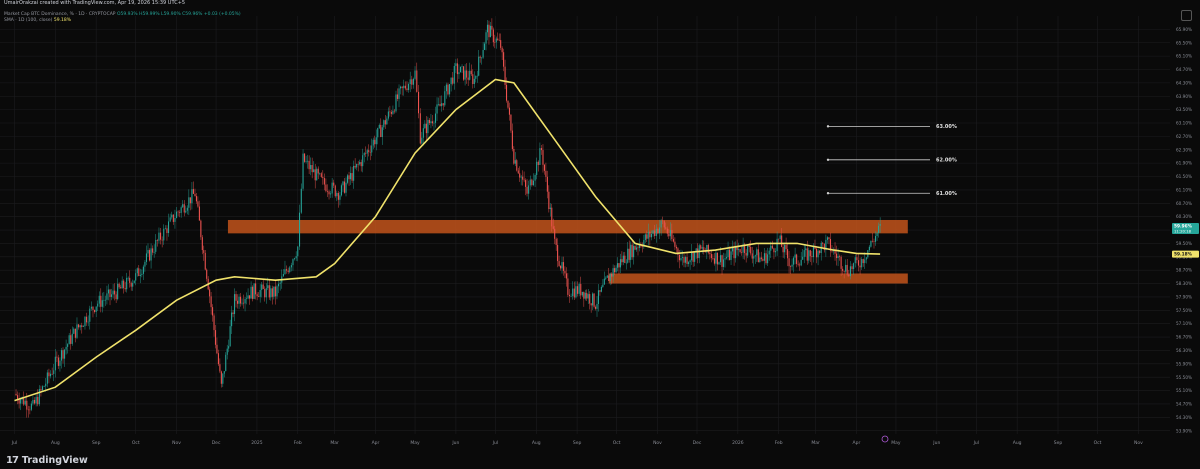 The image size is (1200, 469). Describe the element at coordinates (415, 443) in the screenshot. I see `x-tick-label: May` at that location.